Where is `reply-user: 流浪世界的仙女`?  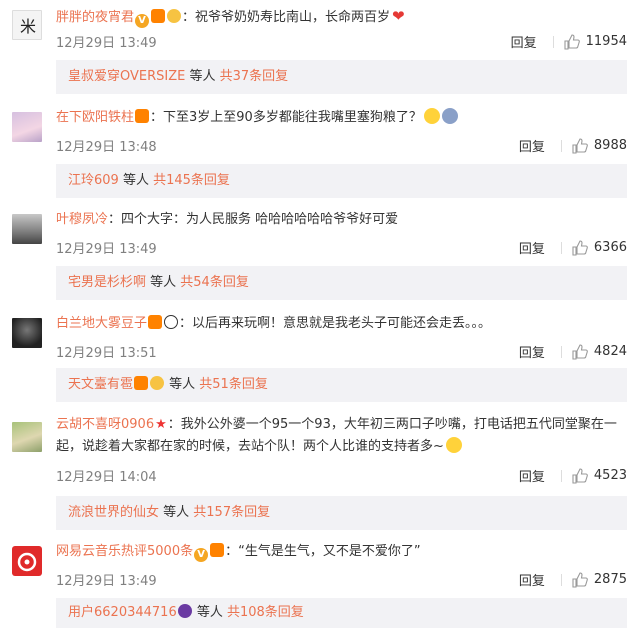
reply-user: 流浪世界的仙女 is located at coordinates (113, 512).